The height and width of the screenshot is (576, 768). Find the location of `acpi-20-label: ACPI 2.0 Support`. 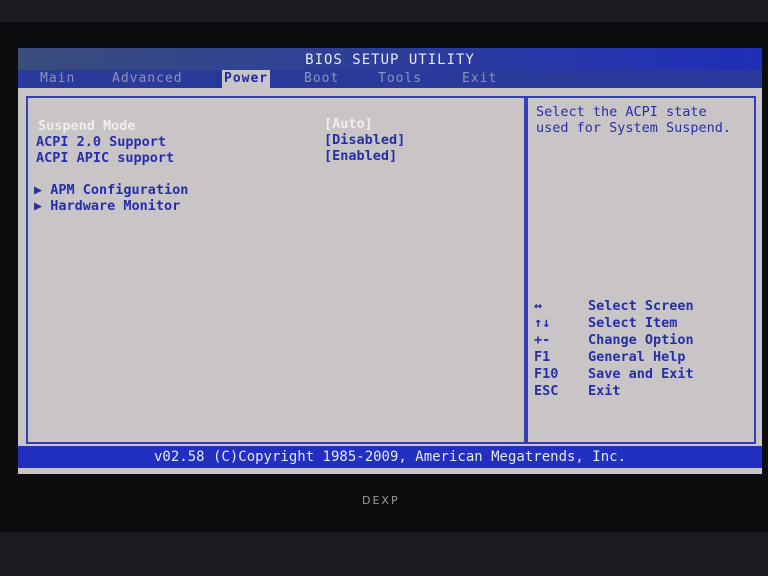

acpi-20-label: ACPI 2.0 Support is located at coordinates (101, 142).